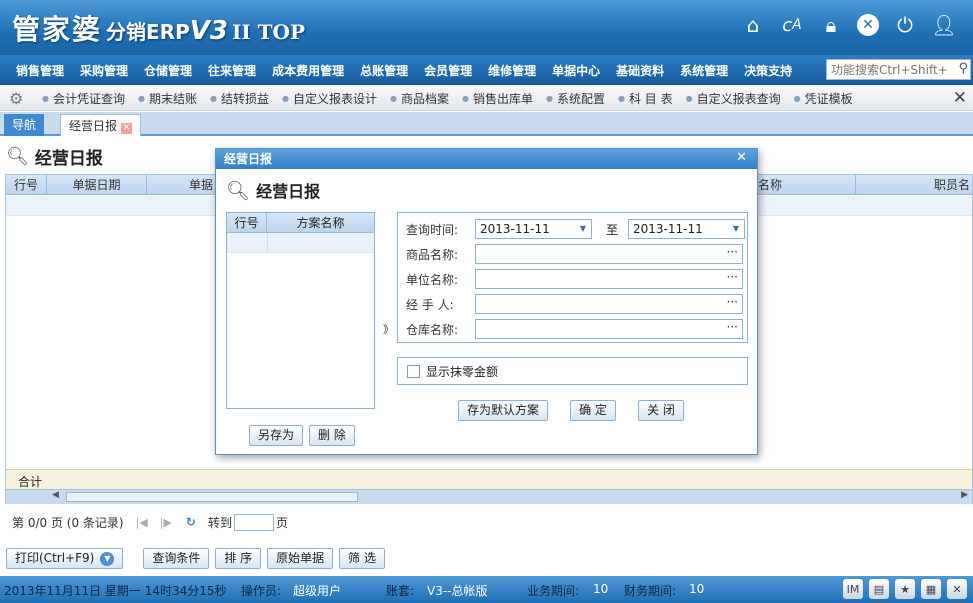 The height and width of the screenshot is (603, 973). Describe the element at coordinates (853, 589) in the screenshot. I see `chat-icon: IM` at that location.